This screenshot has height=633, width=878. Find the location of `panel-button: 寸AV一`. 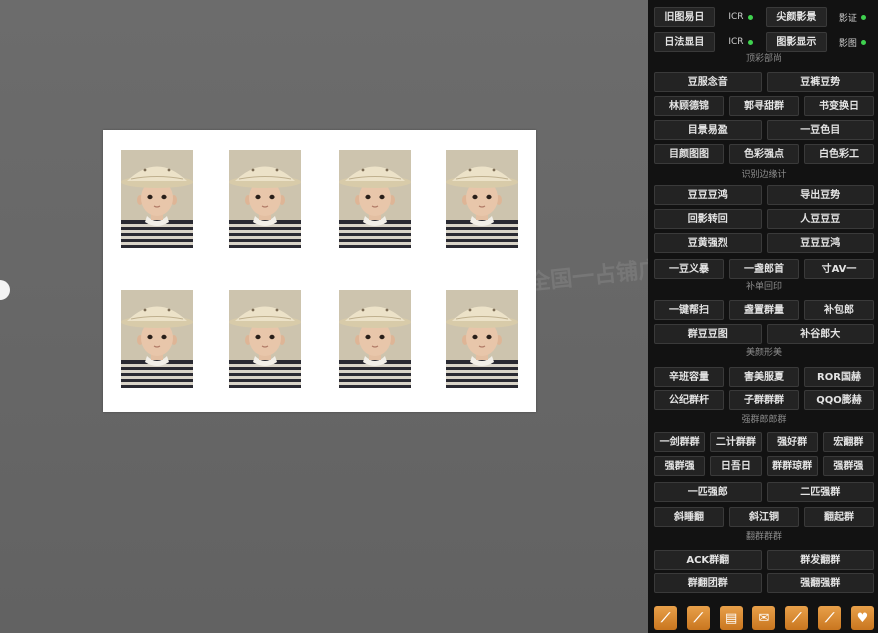

panel-button: 寸AV一 is located at coordinates (839, 269).